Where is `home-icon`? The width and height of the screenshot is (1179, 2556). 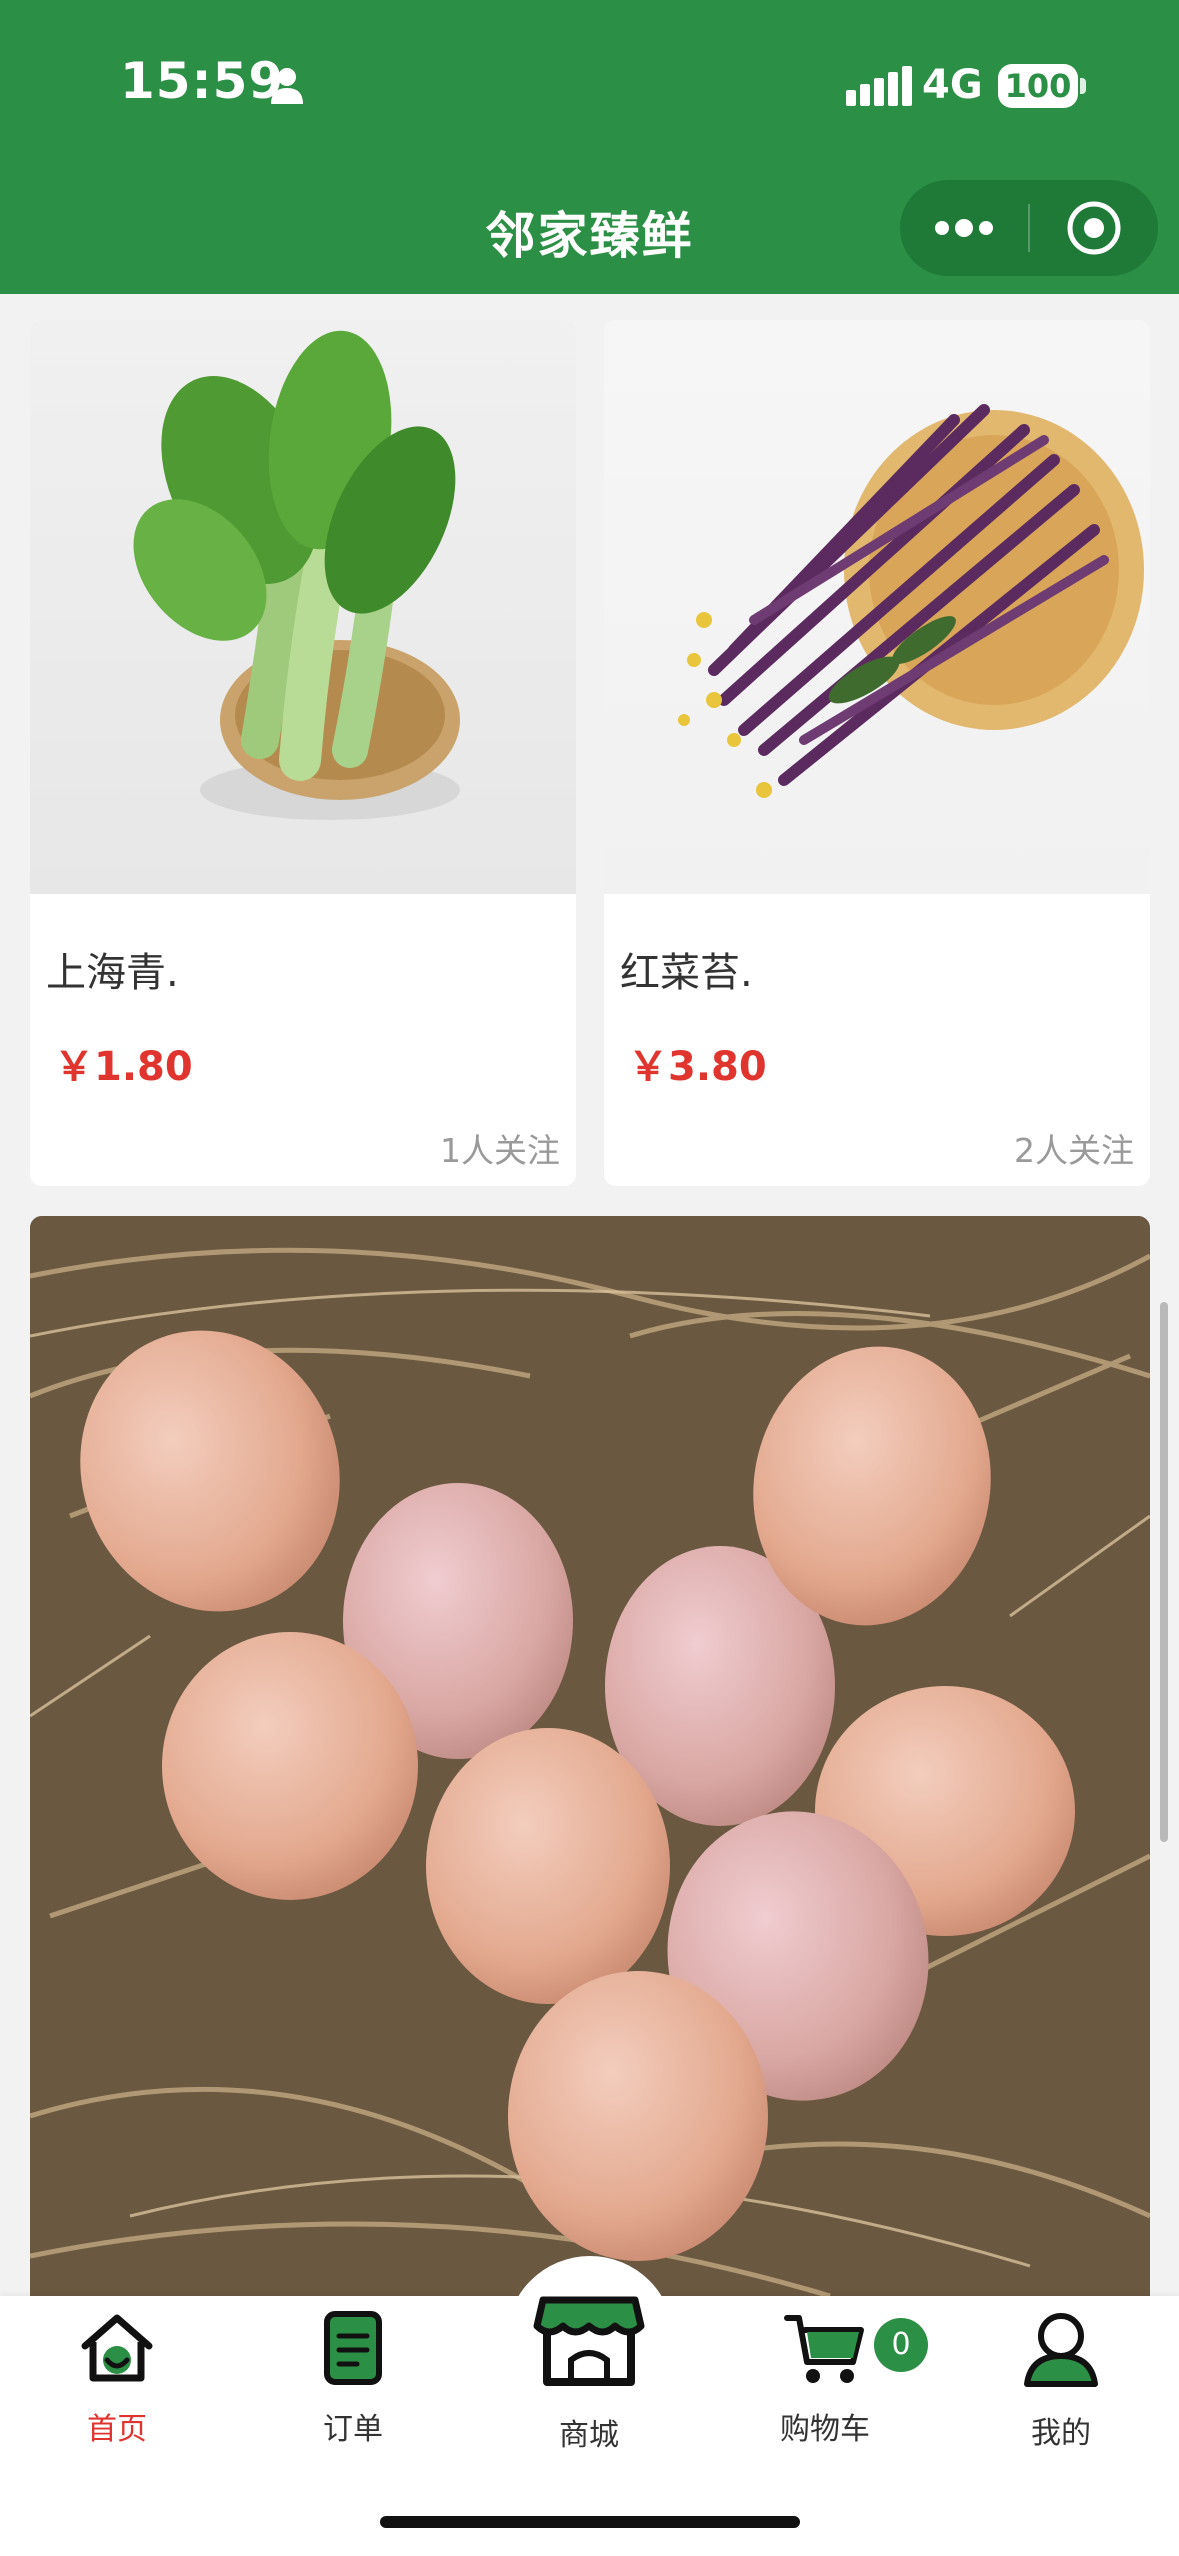
home-icon is located at coordinates (117, 2348).